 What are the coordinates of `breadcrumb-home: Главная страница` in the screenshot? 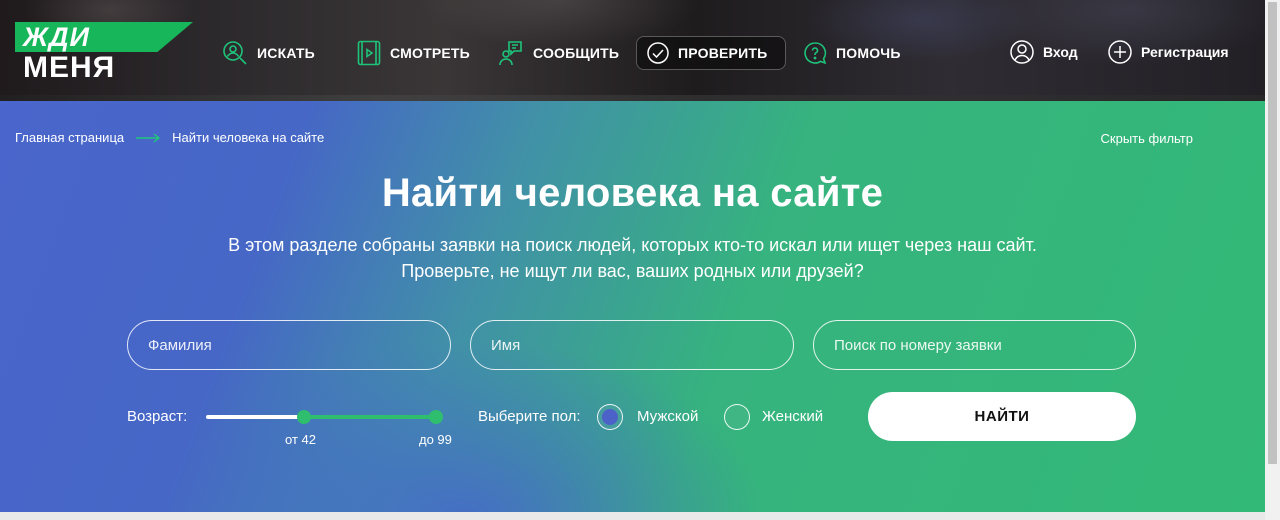 It's located at (69, 137).